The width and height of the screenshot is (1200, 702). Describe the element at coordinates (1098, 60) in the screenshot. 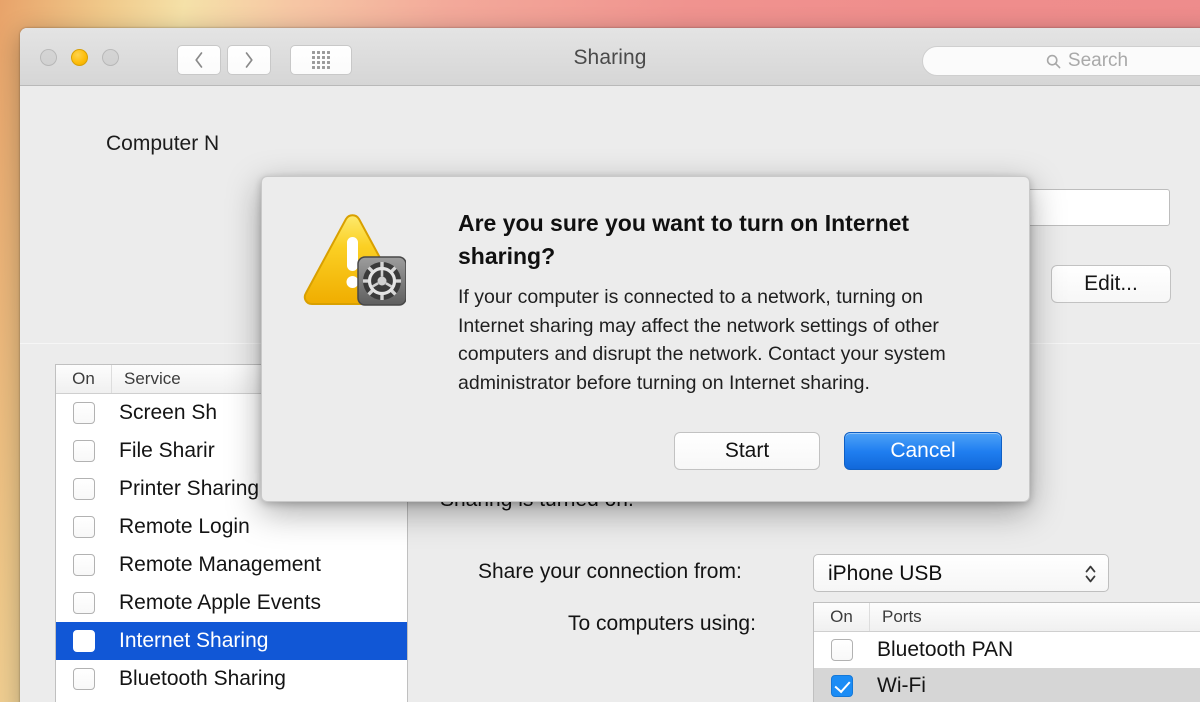

I see `search-placeholder: Search` at that location.